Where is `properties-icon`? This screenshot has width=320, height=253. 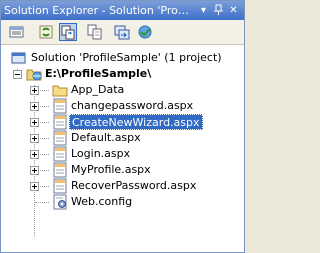
properties-icon is located at coordinates (17, 32).